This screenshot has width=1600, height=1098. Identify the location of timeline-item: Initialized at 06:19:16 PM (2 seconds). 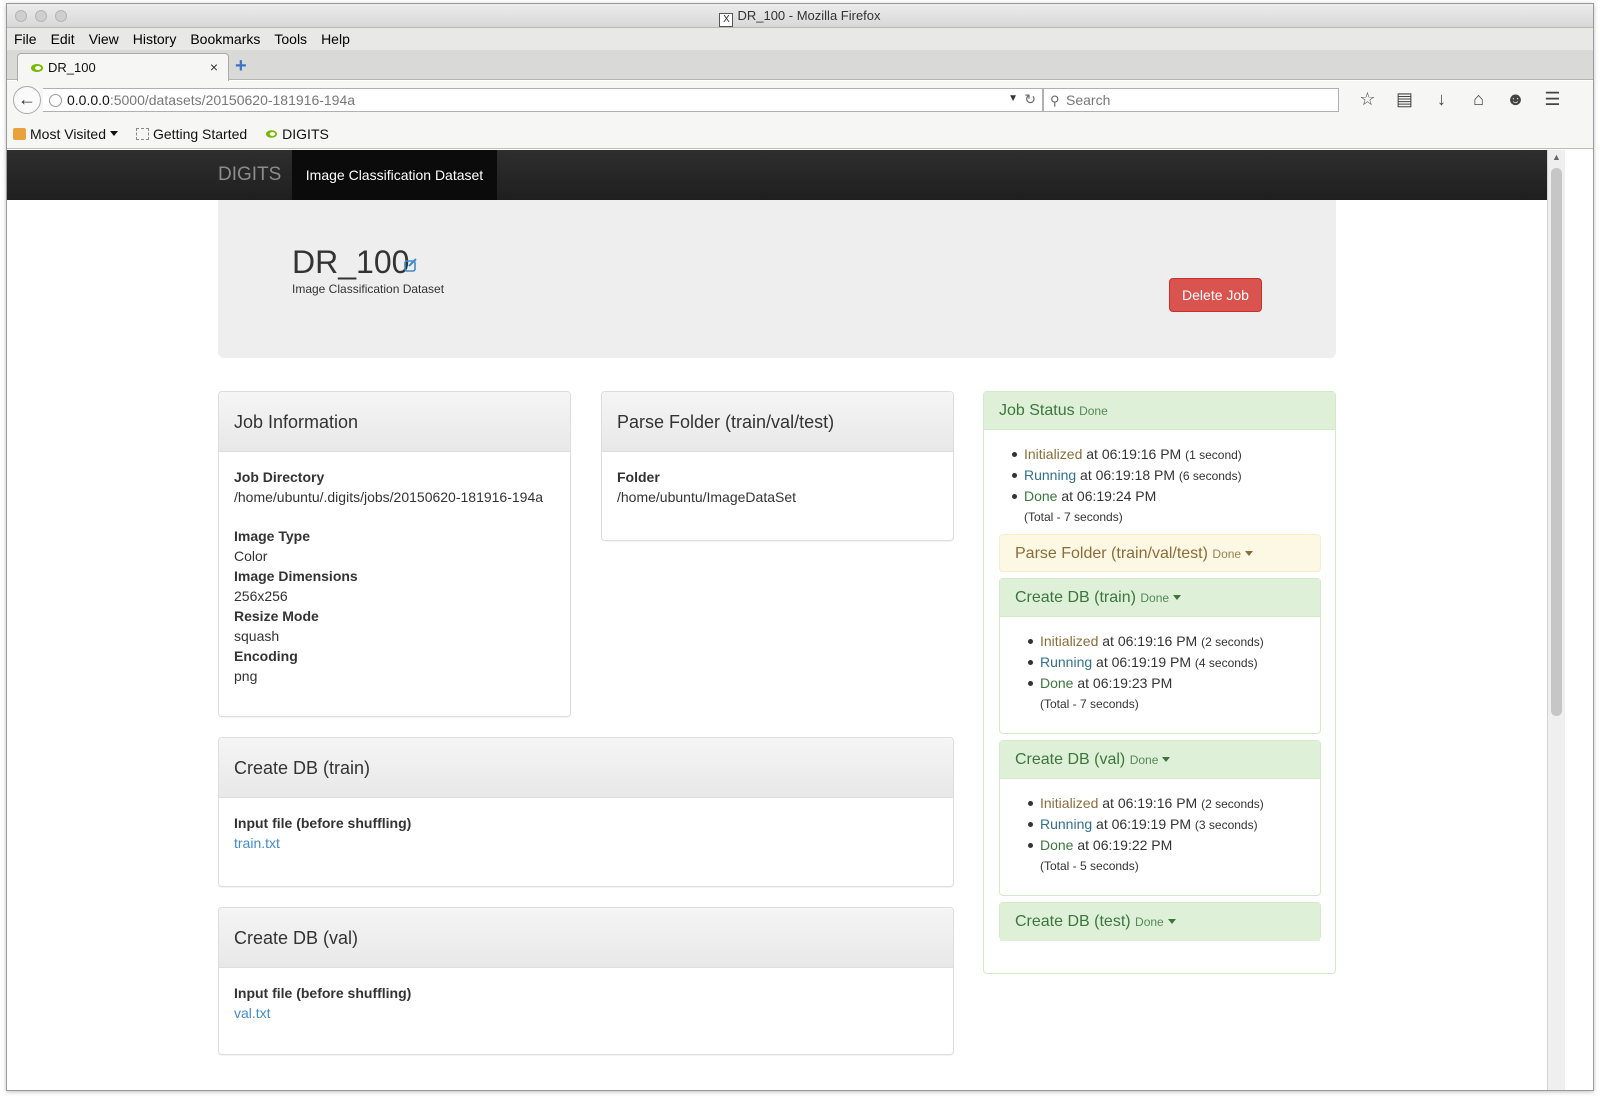
(1174, 803).